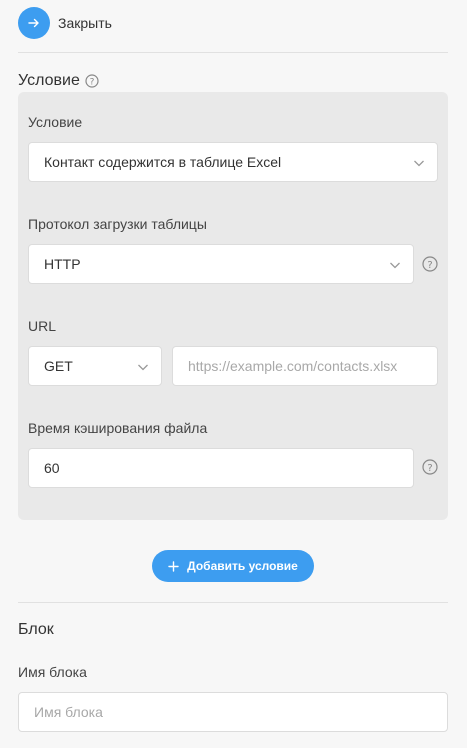  What do you see at coordinates (36, 629) in the screenshot?
I see `section-title-block: Блок` at bounding box center [36, 629].